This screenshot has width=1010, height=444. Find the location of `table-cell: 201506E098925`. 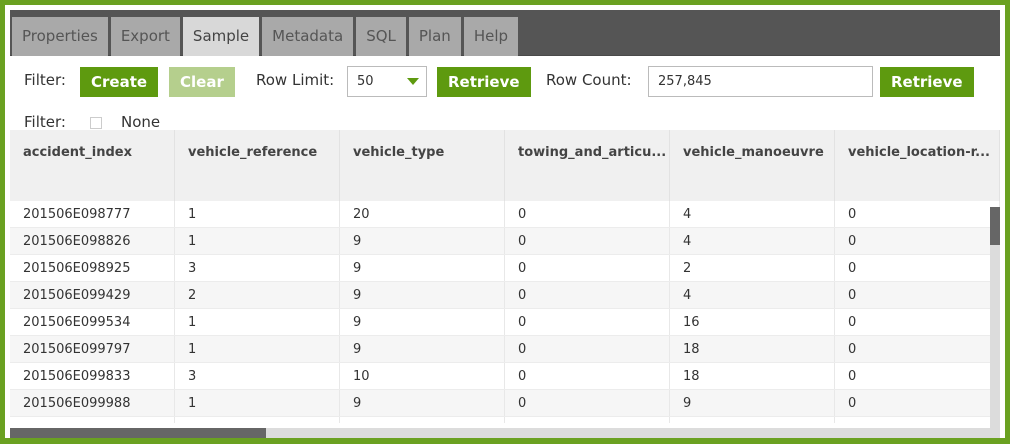

table-cell: 201506E098925 is located at coordinates (92, 268).